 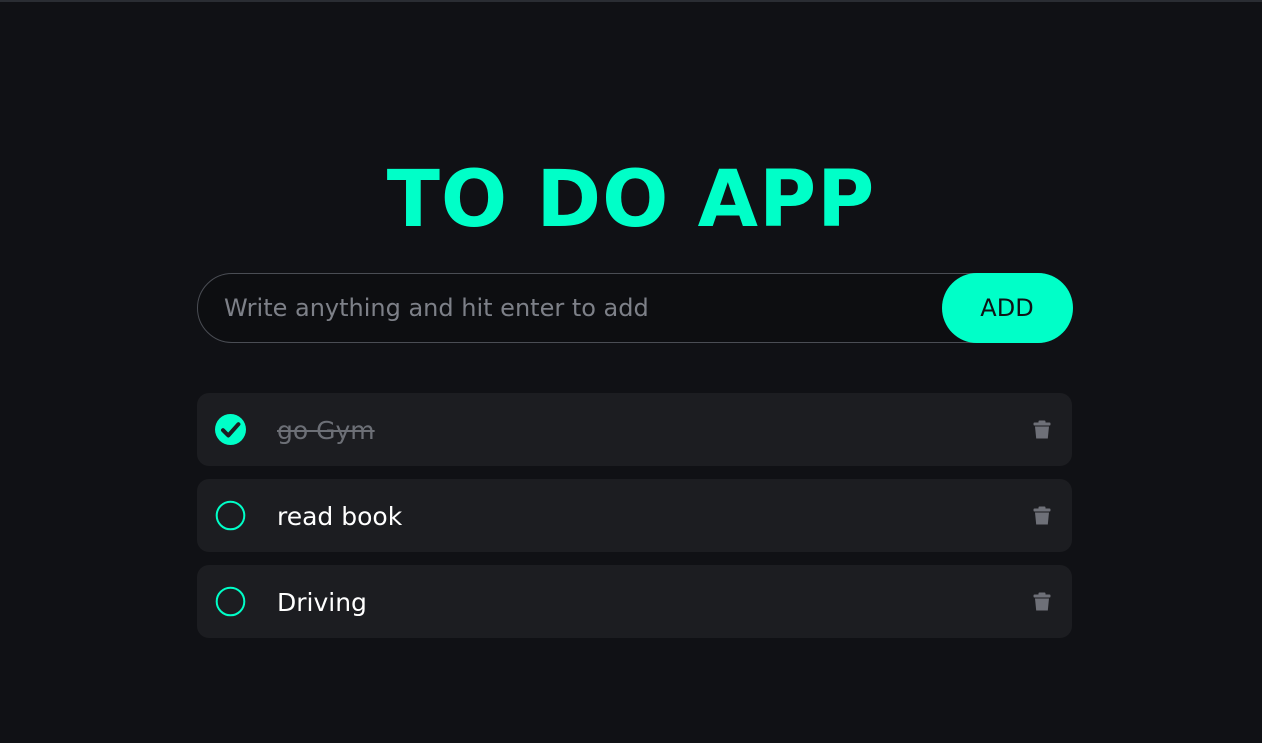 I want to click on add-button: ADD, so click(x=1007, y=307).